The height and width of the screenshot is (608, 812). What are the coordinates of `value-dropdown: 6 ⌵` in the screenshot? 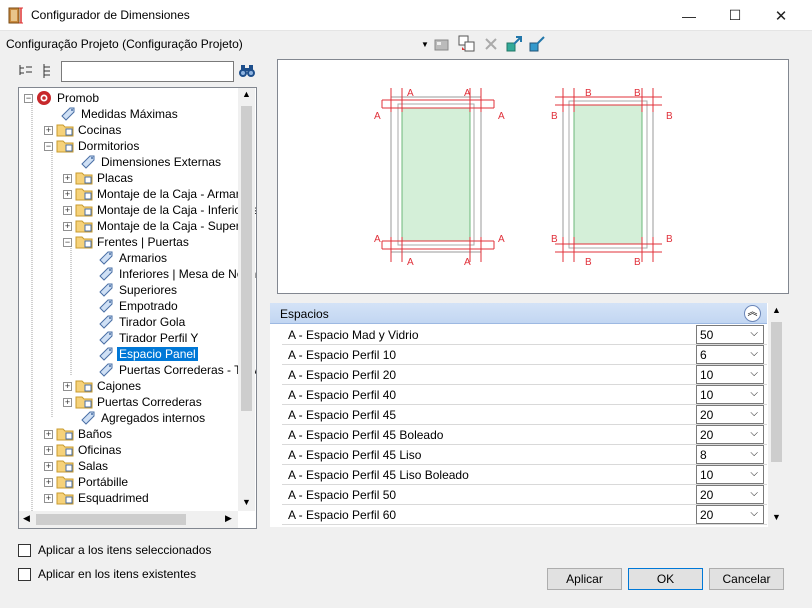 It's located at (730, 354).